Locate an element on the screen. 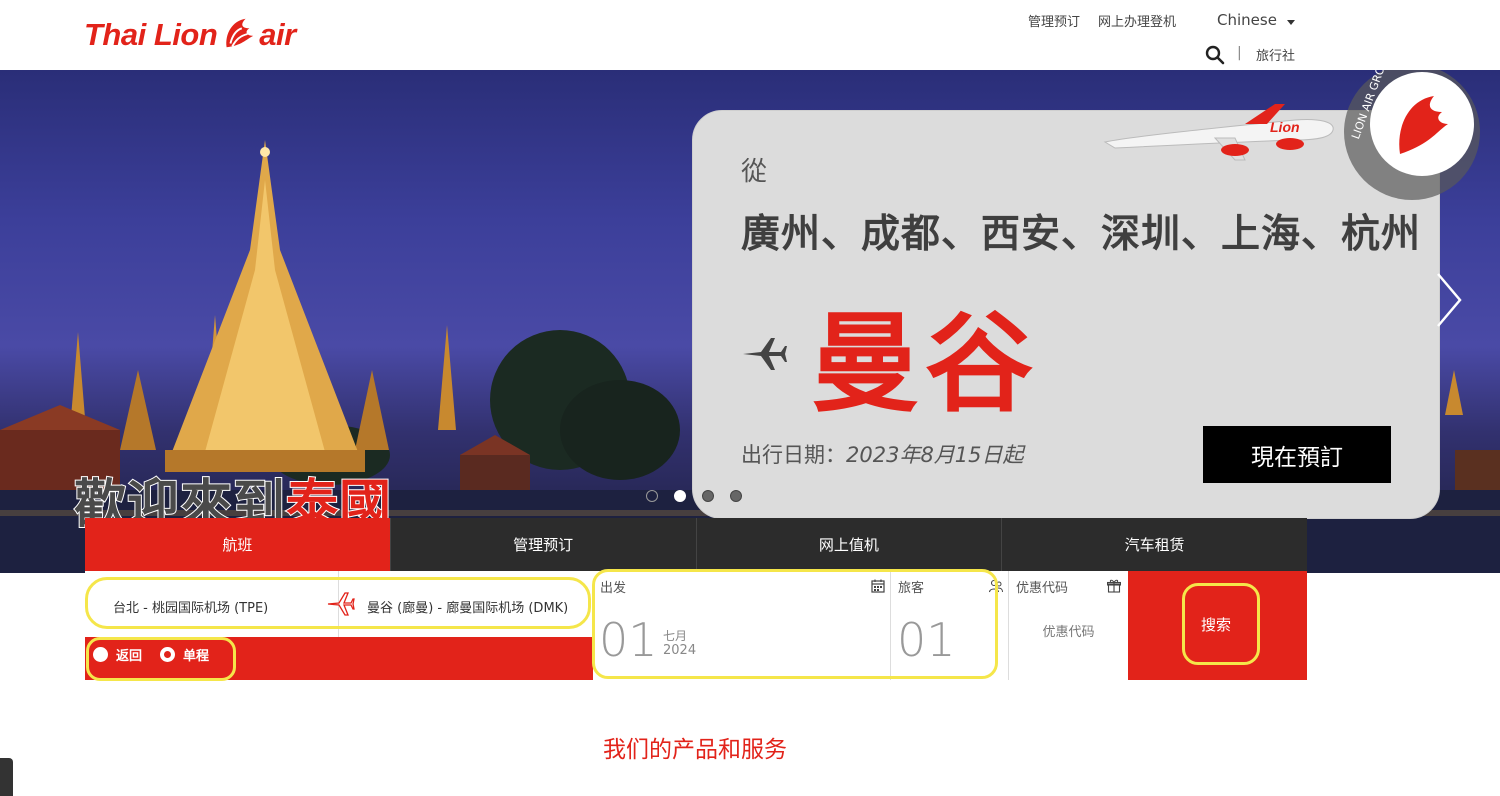 This screenshot has width=1500, height=796. destination-field: 曼谷 (廊曼) - 廊曼国际机场 (DMK) is located at coordinates (466, 604).